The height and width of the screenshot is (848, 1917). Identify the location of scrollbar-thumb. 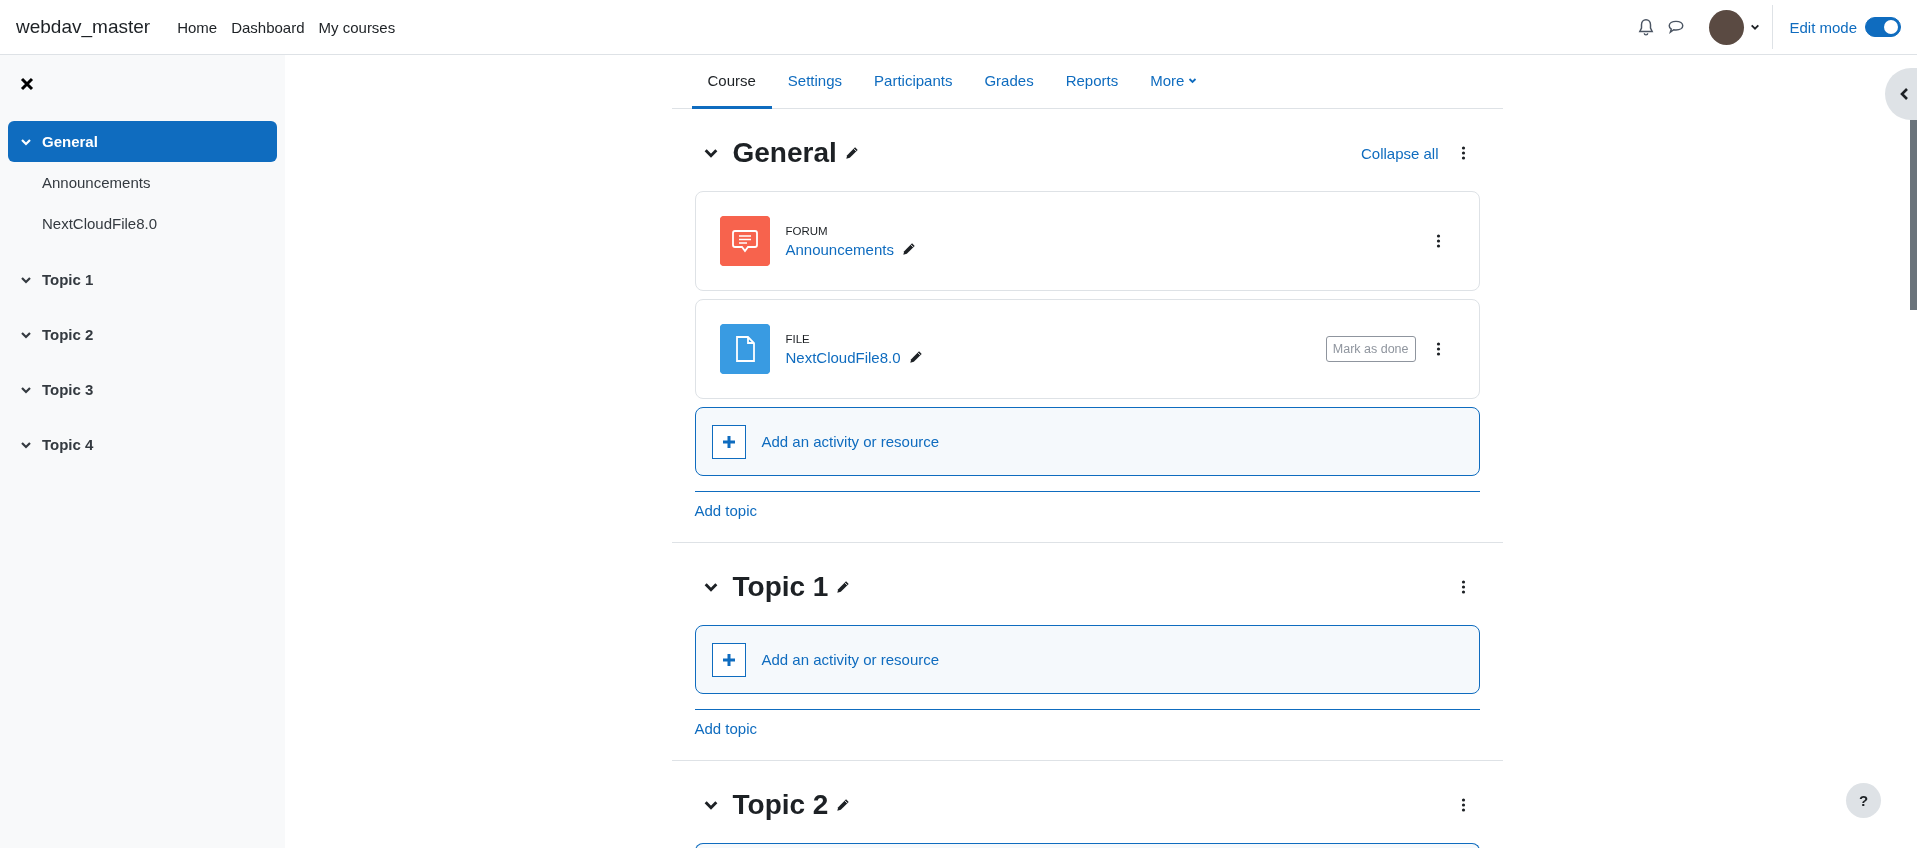
(1913, 215).